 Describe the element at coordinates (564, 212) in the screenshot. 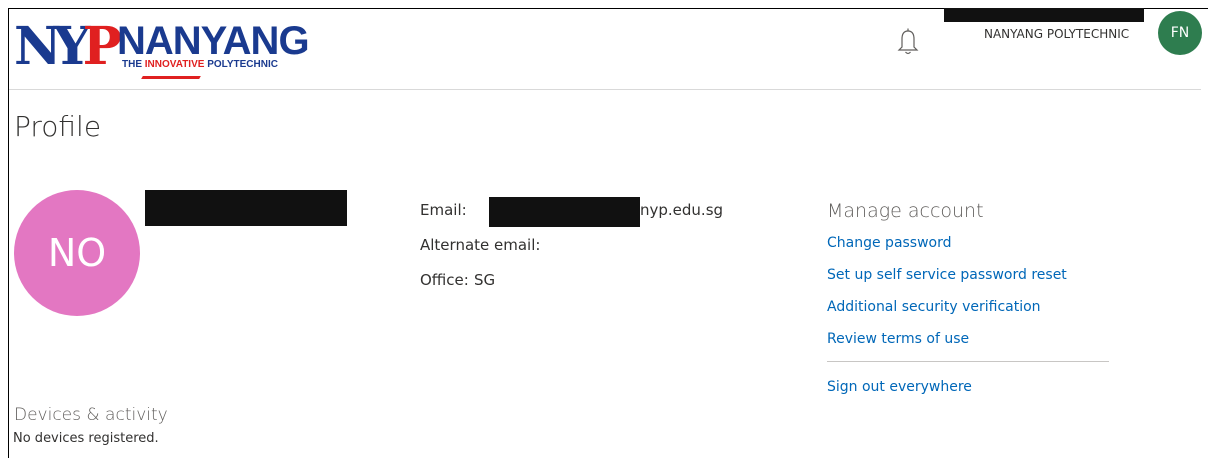

I see `redacted-email` at that location.